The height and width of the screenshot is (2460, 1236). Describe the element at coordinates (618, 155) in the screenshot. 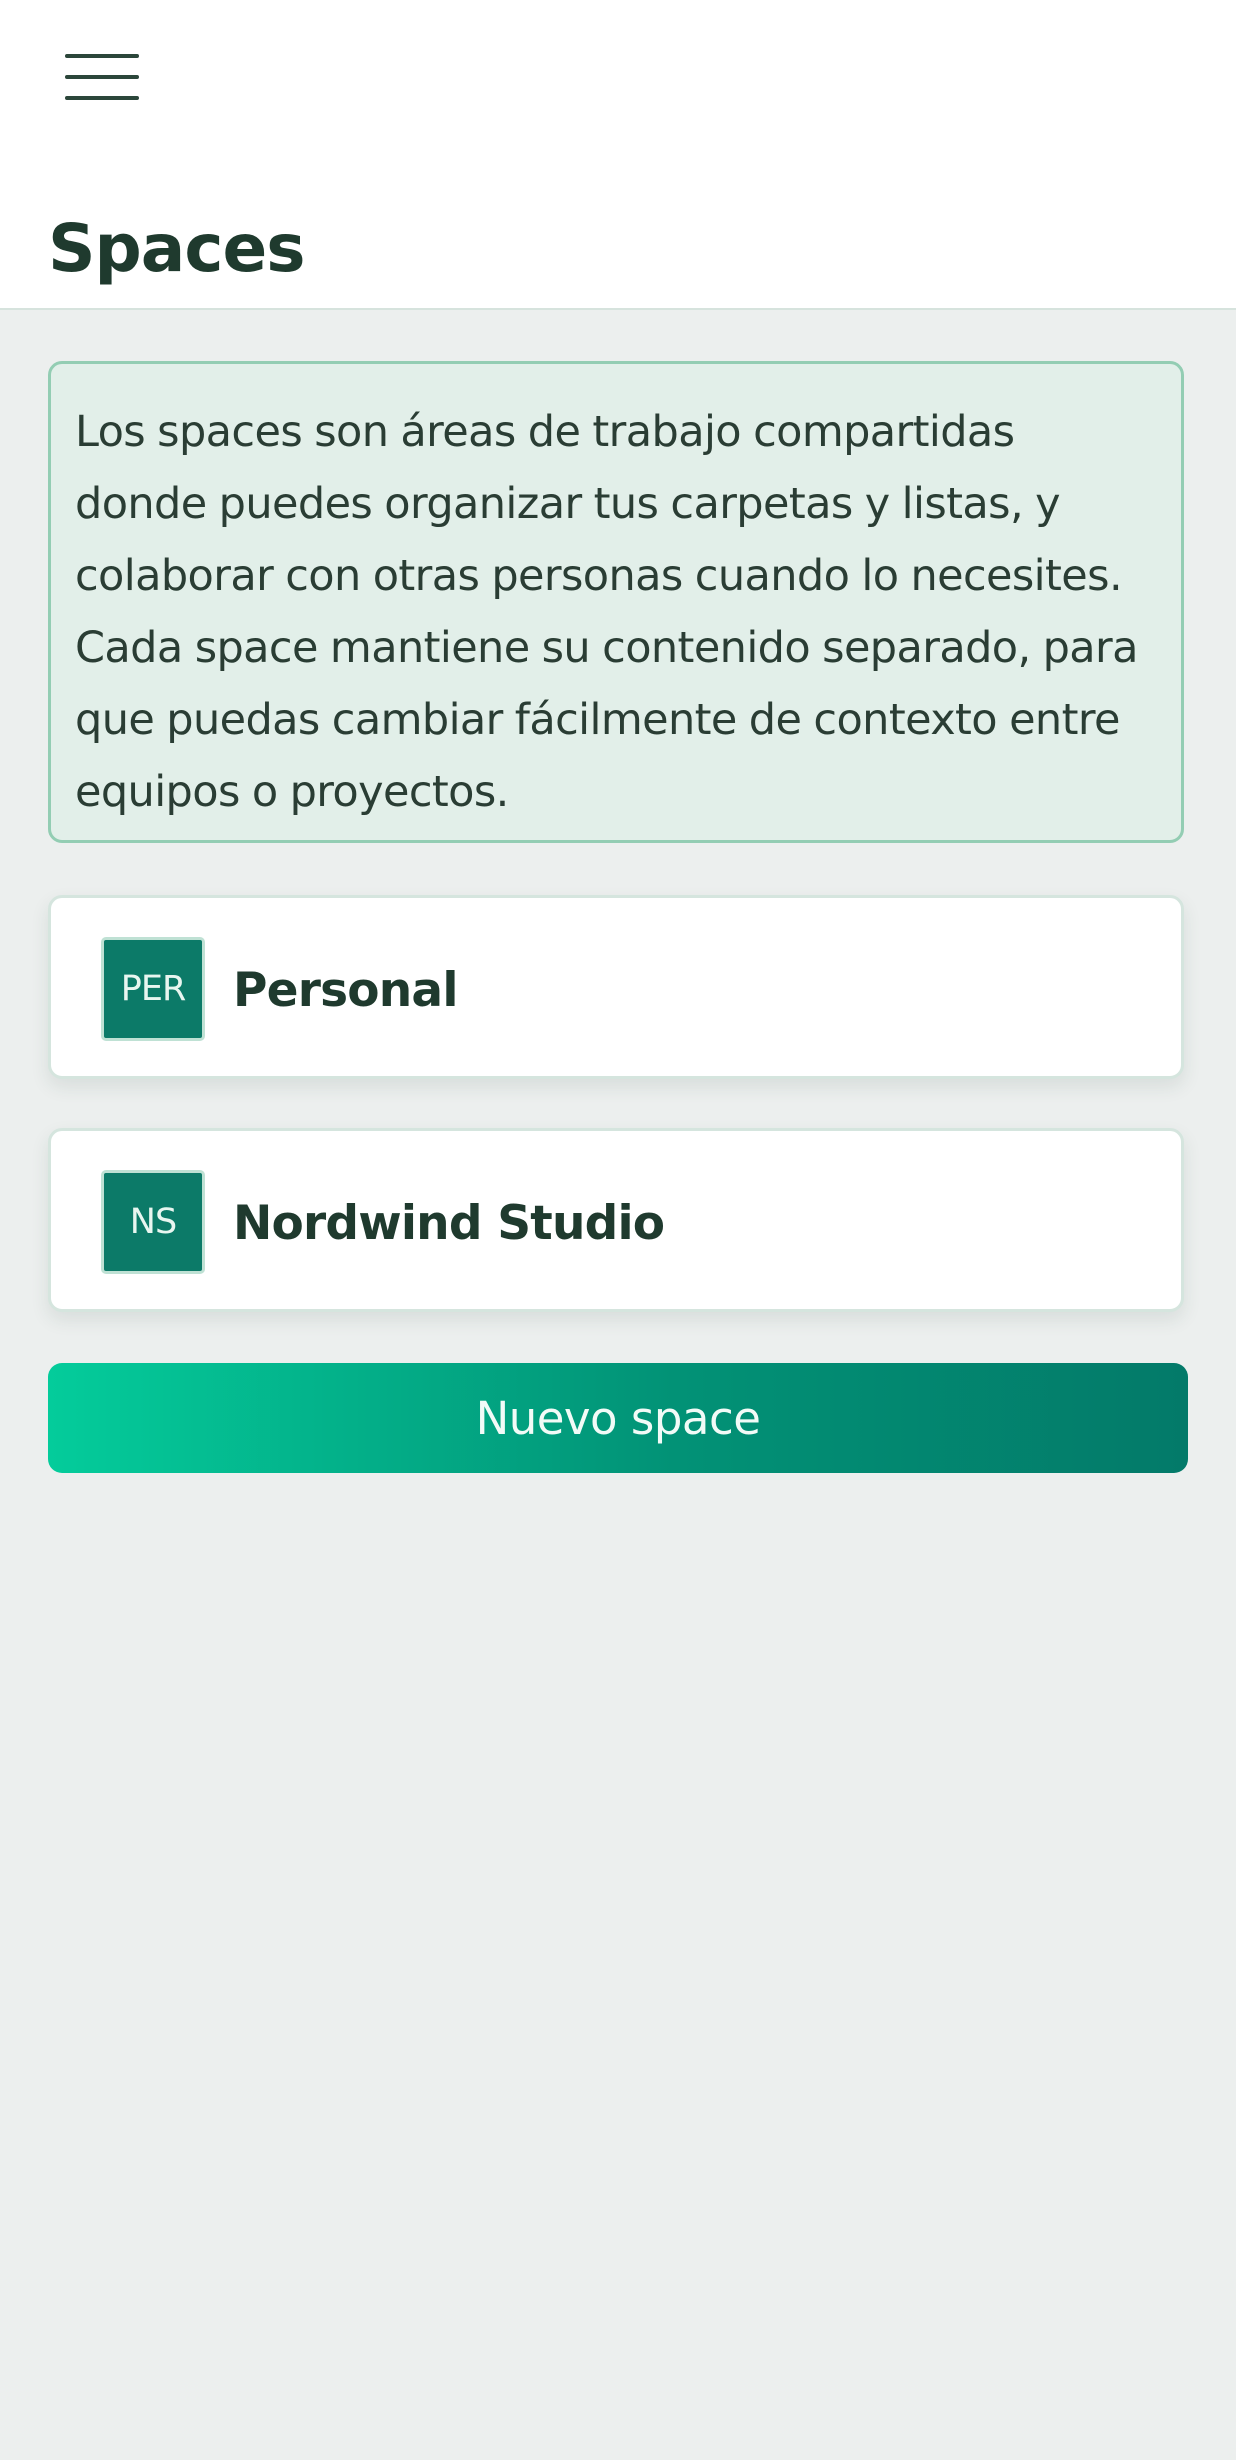

I see `app-header: Spaces` at that location.